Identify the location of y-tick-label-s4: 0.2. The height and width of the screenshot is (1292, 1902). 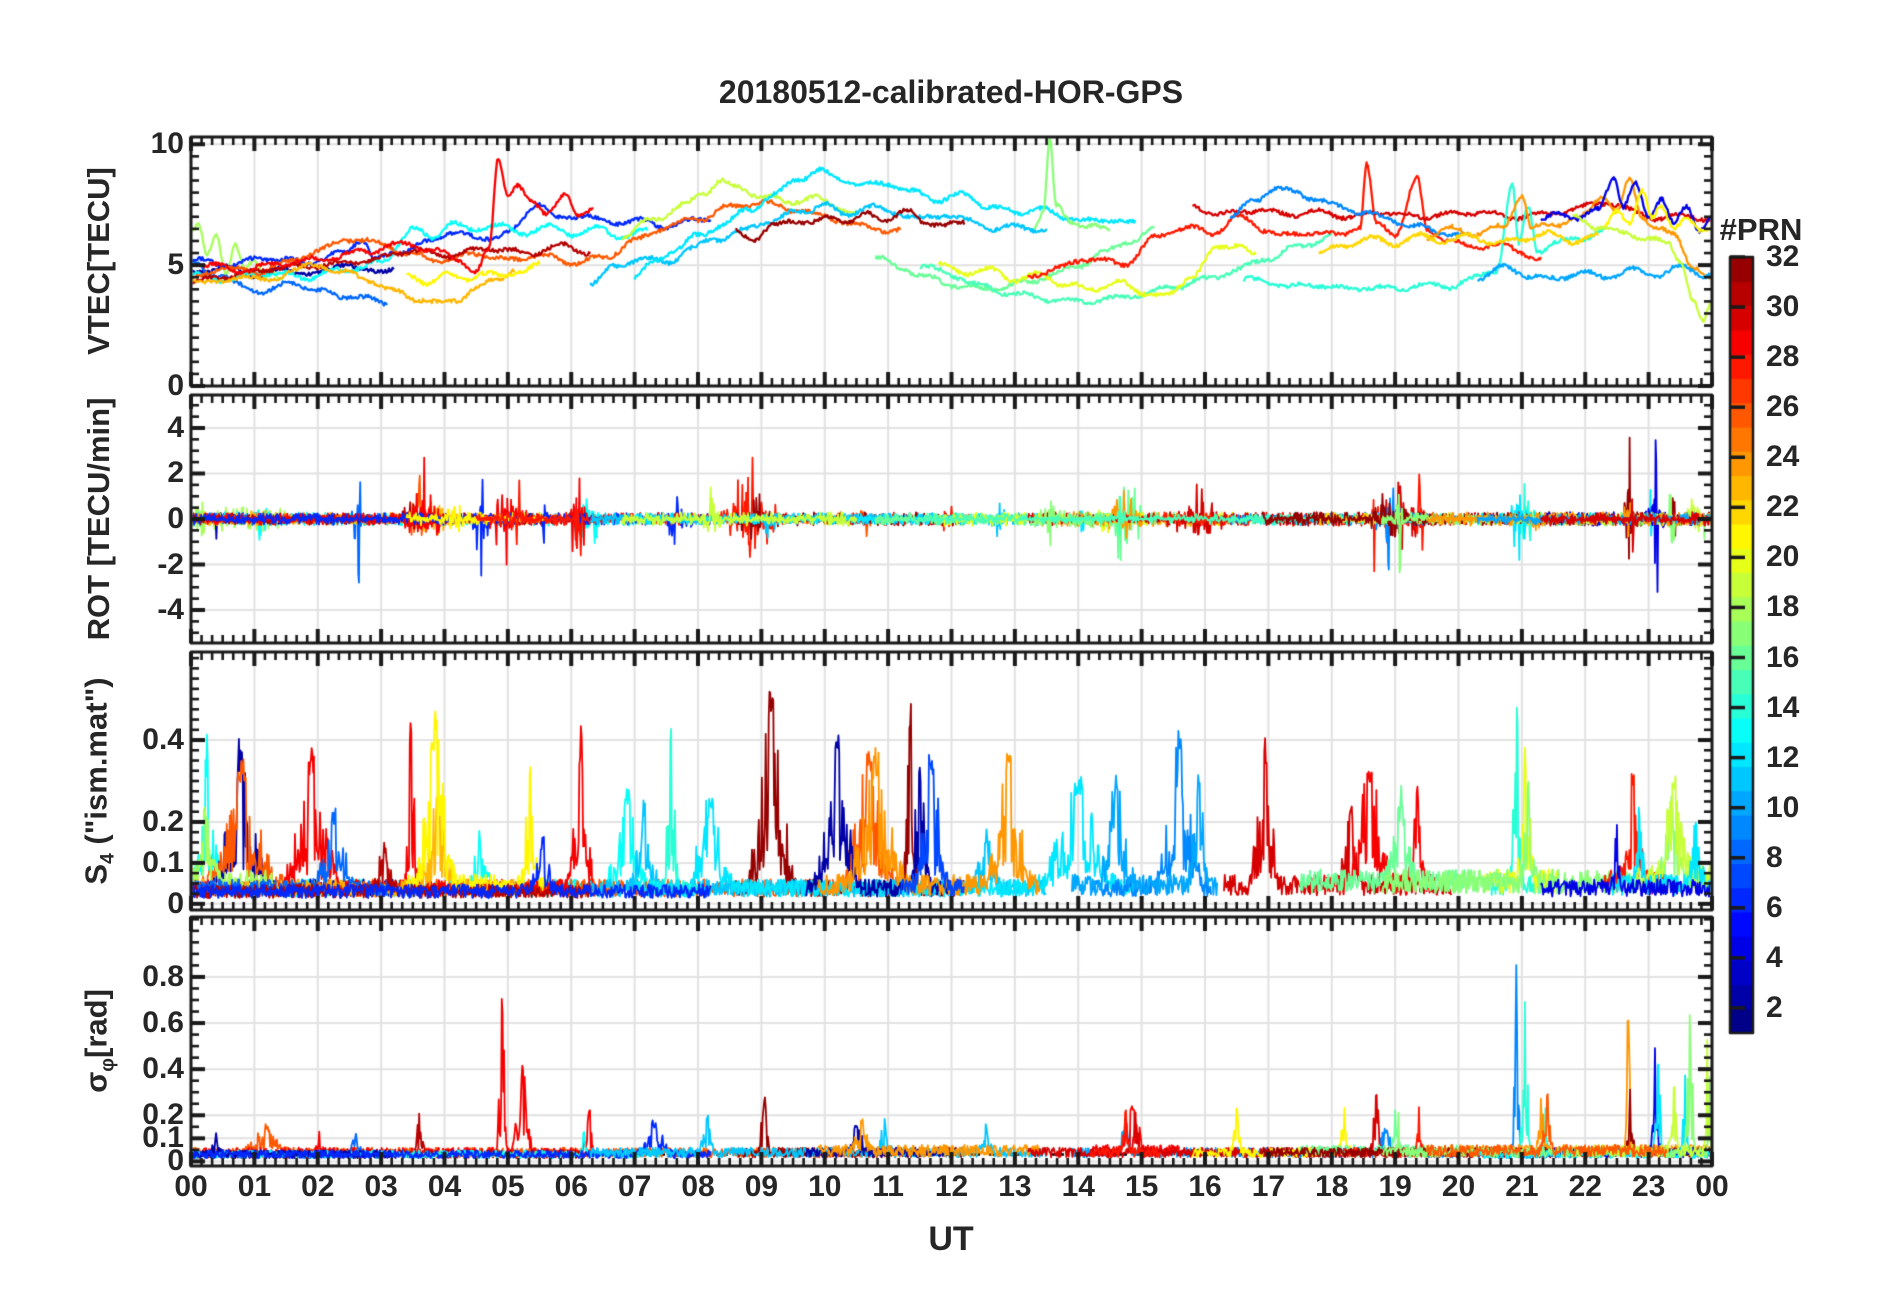
(163, 821).